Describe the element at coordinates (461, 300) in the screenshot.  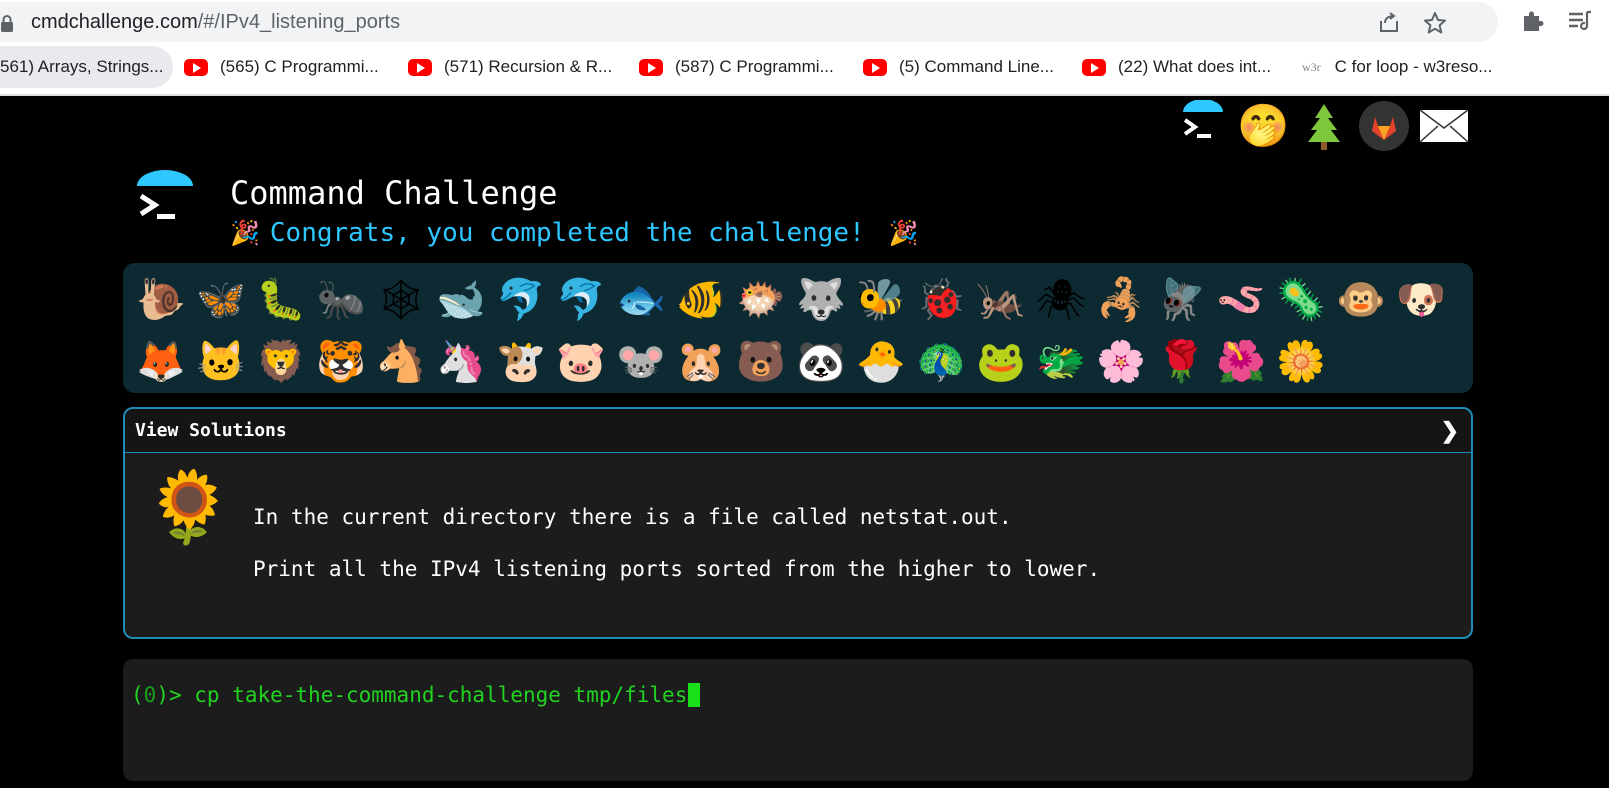
I see `challenge-emoji: 🐋` at that location.